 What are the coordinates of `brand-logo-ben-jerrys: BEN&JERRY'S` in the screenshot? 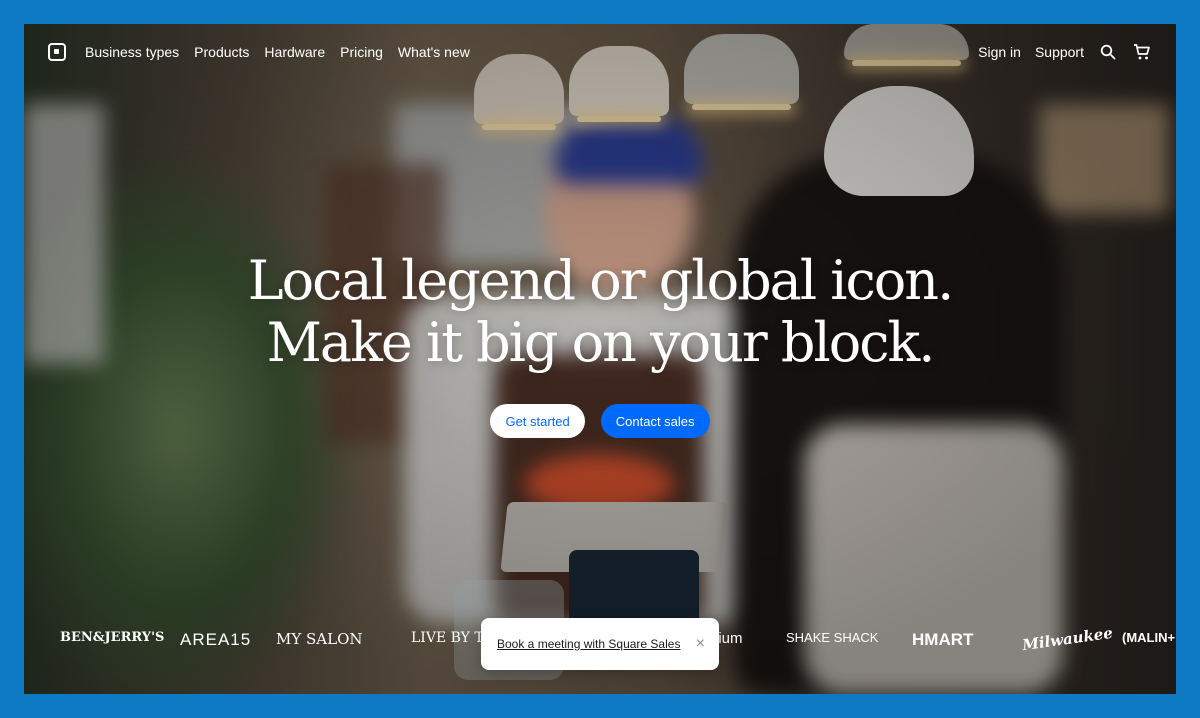 It's located at (112, 637).